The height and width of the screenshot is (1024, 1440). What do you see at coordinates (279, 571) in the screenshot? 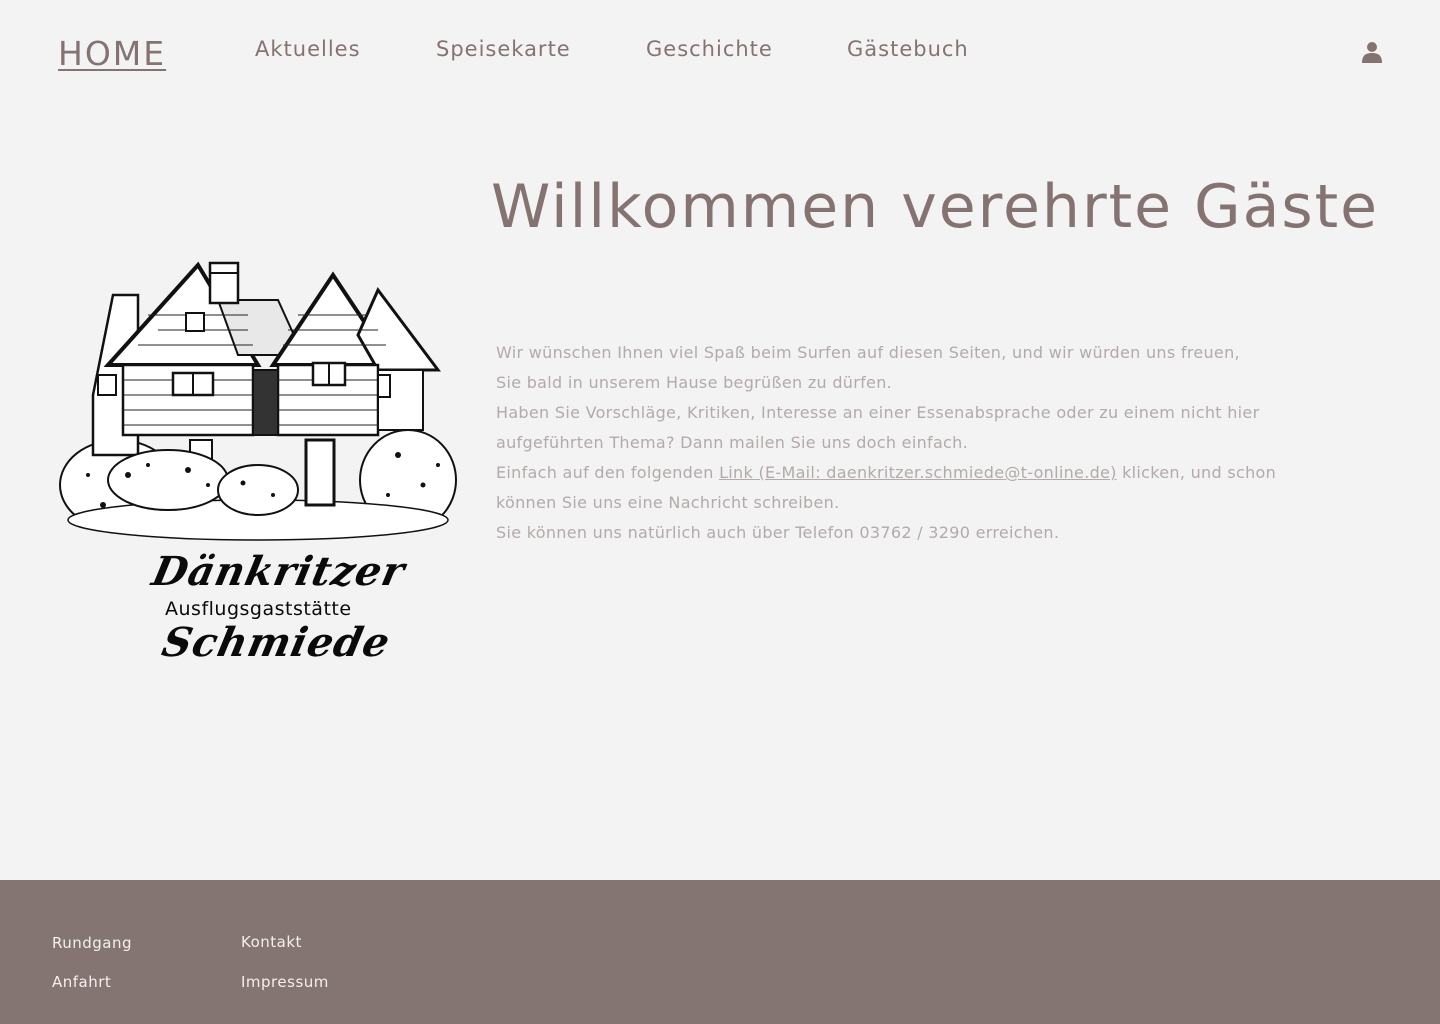
I see `logo-name-top: Dänkritzer` at bounding box center [279, 571].